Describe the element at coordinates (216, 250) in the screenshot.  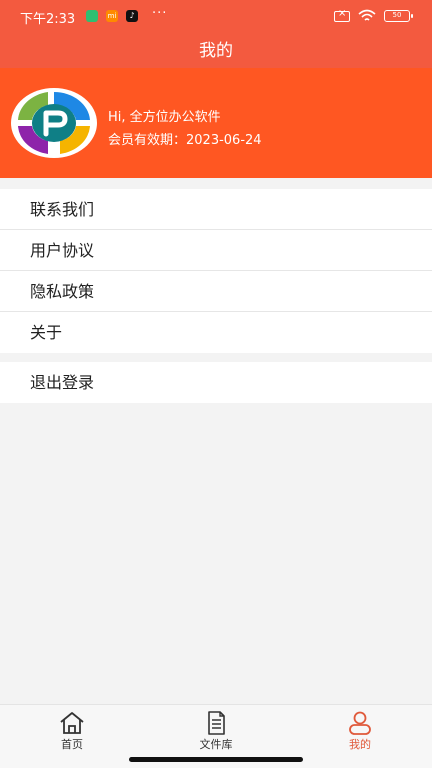
I see `menu-item-user-agreement: 用户协议` at that location.